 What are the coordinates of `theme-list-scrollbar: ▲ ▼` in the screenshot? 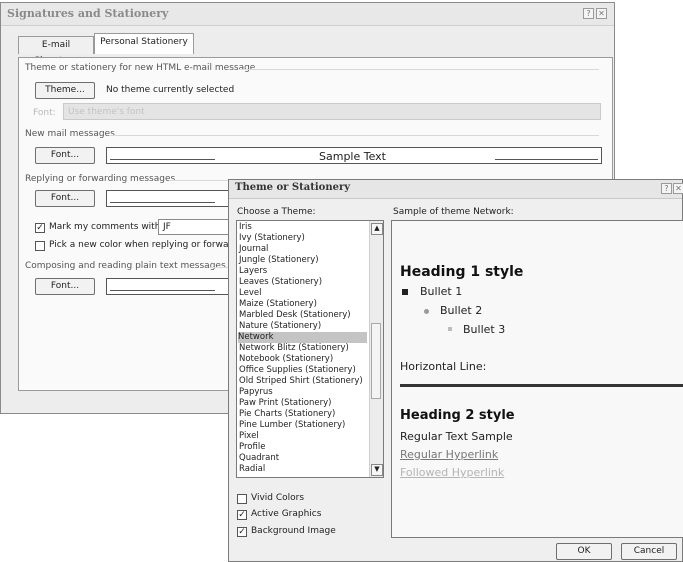 It's located at (376, 349).